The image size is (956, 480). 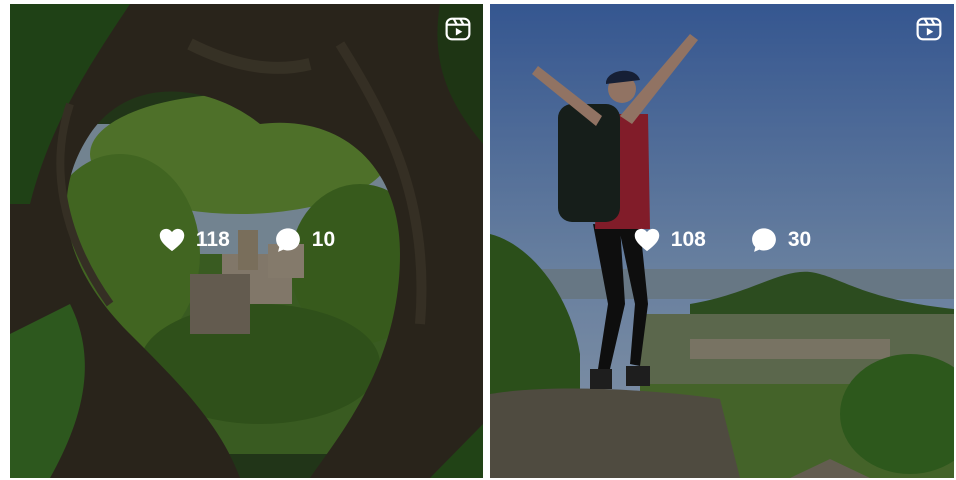 I want to click on comments-count: 10, so click(x=323, y=239).